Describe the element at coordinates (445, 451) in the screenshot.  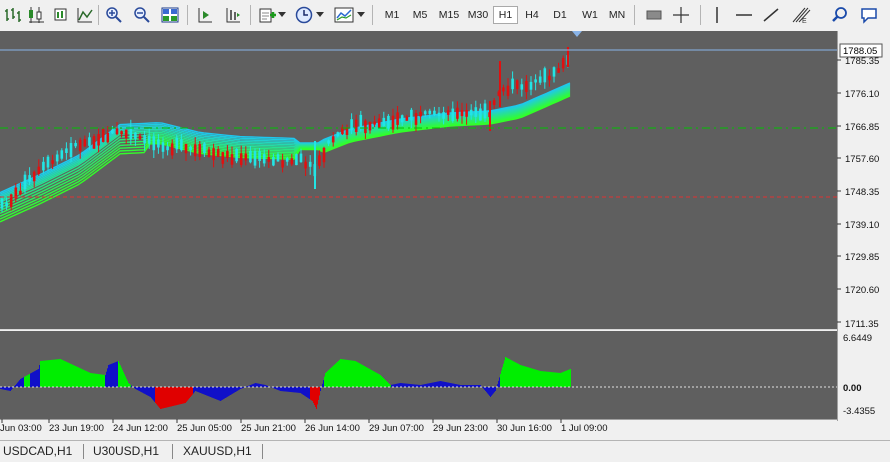
I see `symbol-tab-bar: USDCAD,H1 U30USD,H1 XAUUSD,H1` at that location.